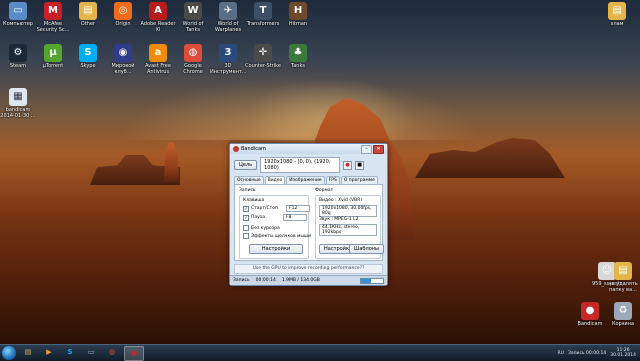 This screenshot has width=640, height=361. Describe the element at coordinates (193, 11) in the screenshot. I see `wot-icon: W` at that location.